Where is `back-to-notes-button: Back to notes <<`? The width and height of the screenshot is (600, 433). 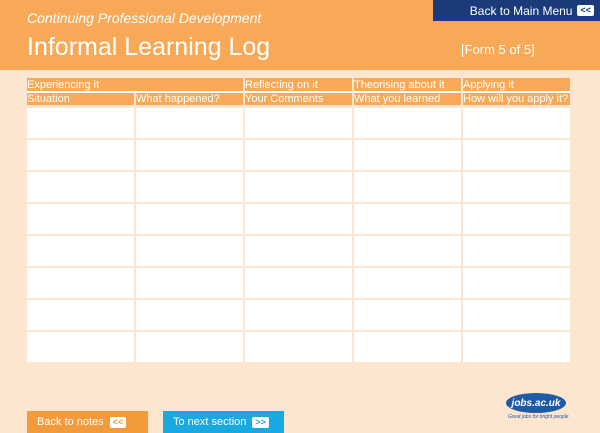 back-to-notes-button: Back to notes << is located at coordinates (87, 422).